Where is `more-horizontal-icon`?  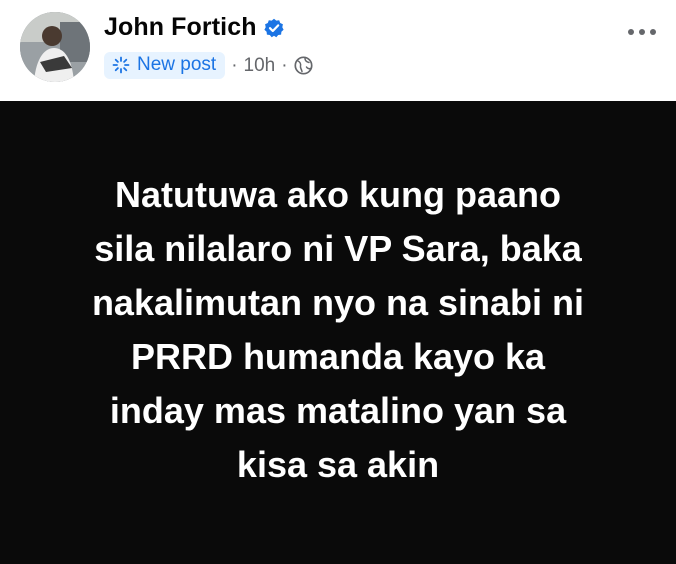
more-horizontal-icon is located at coordinates (642, 32).